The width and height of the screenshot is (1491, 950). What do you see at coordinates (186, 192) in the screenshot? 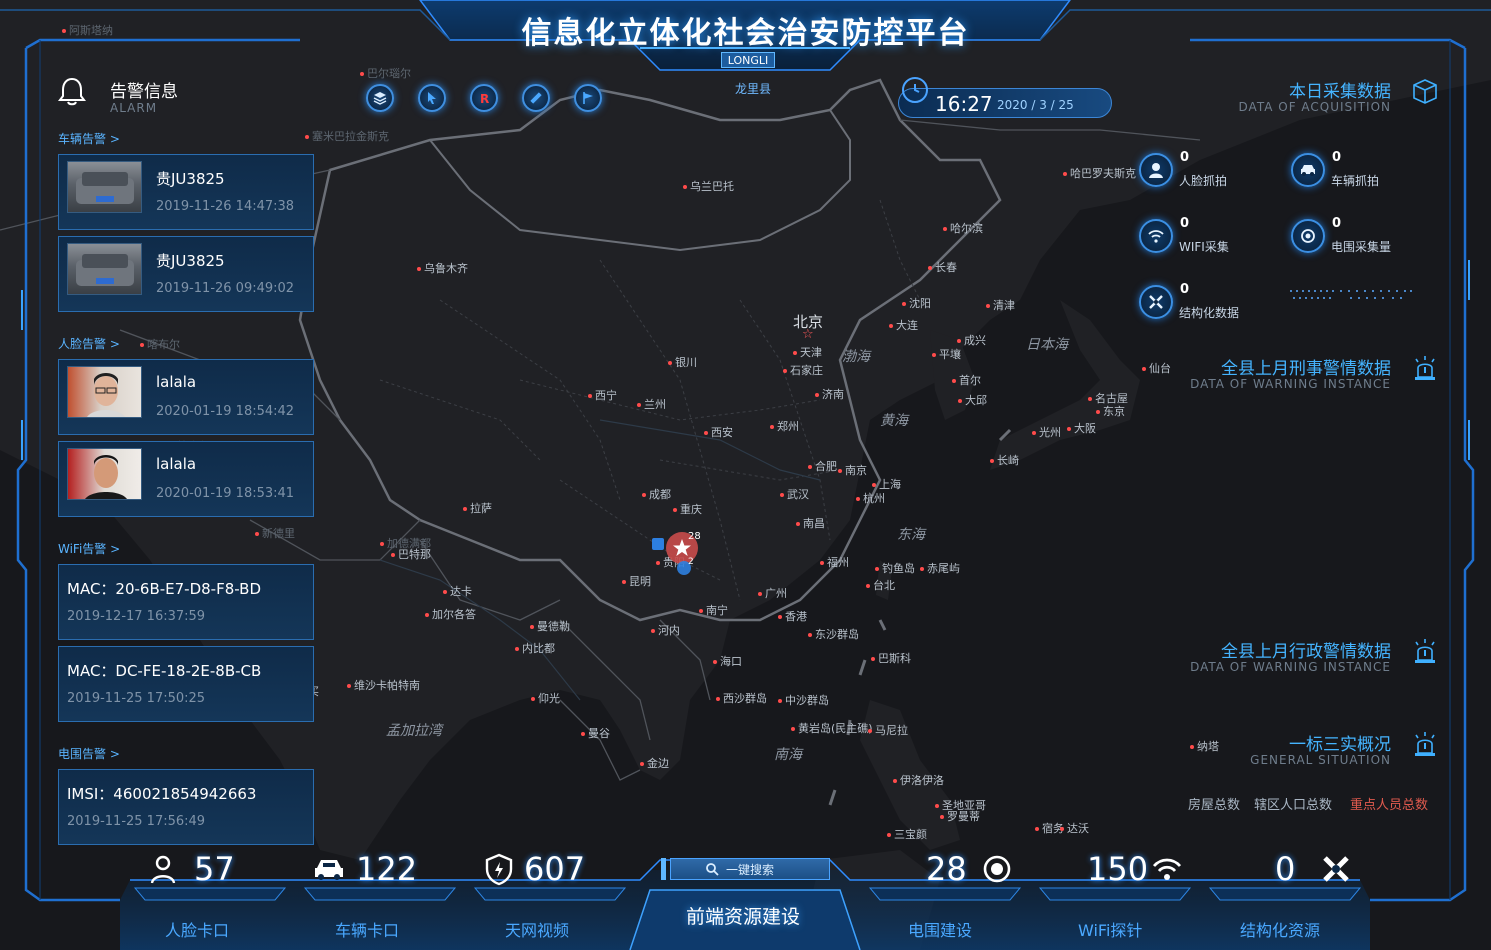
I see `vehicle-alarm-card: 贵JU3825 2019-11-26 14:47:38` at bounding box center [186, 192].